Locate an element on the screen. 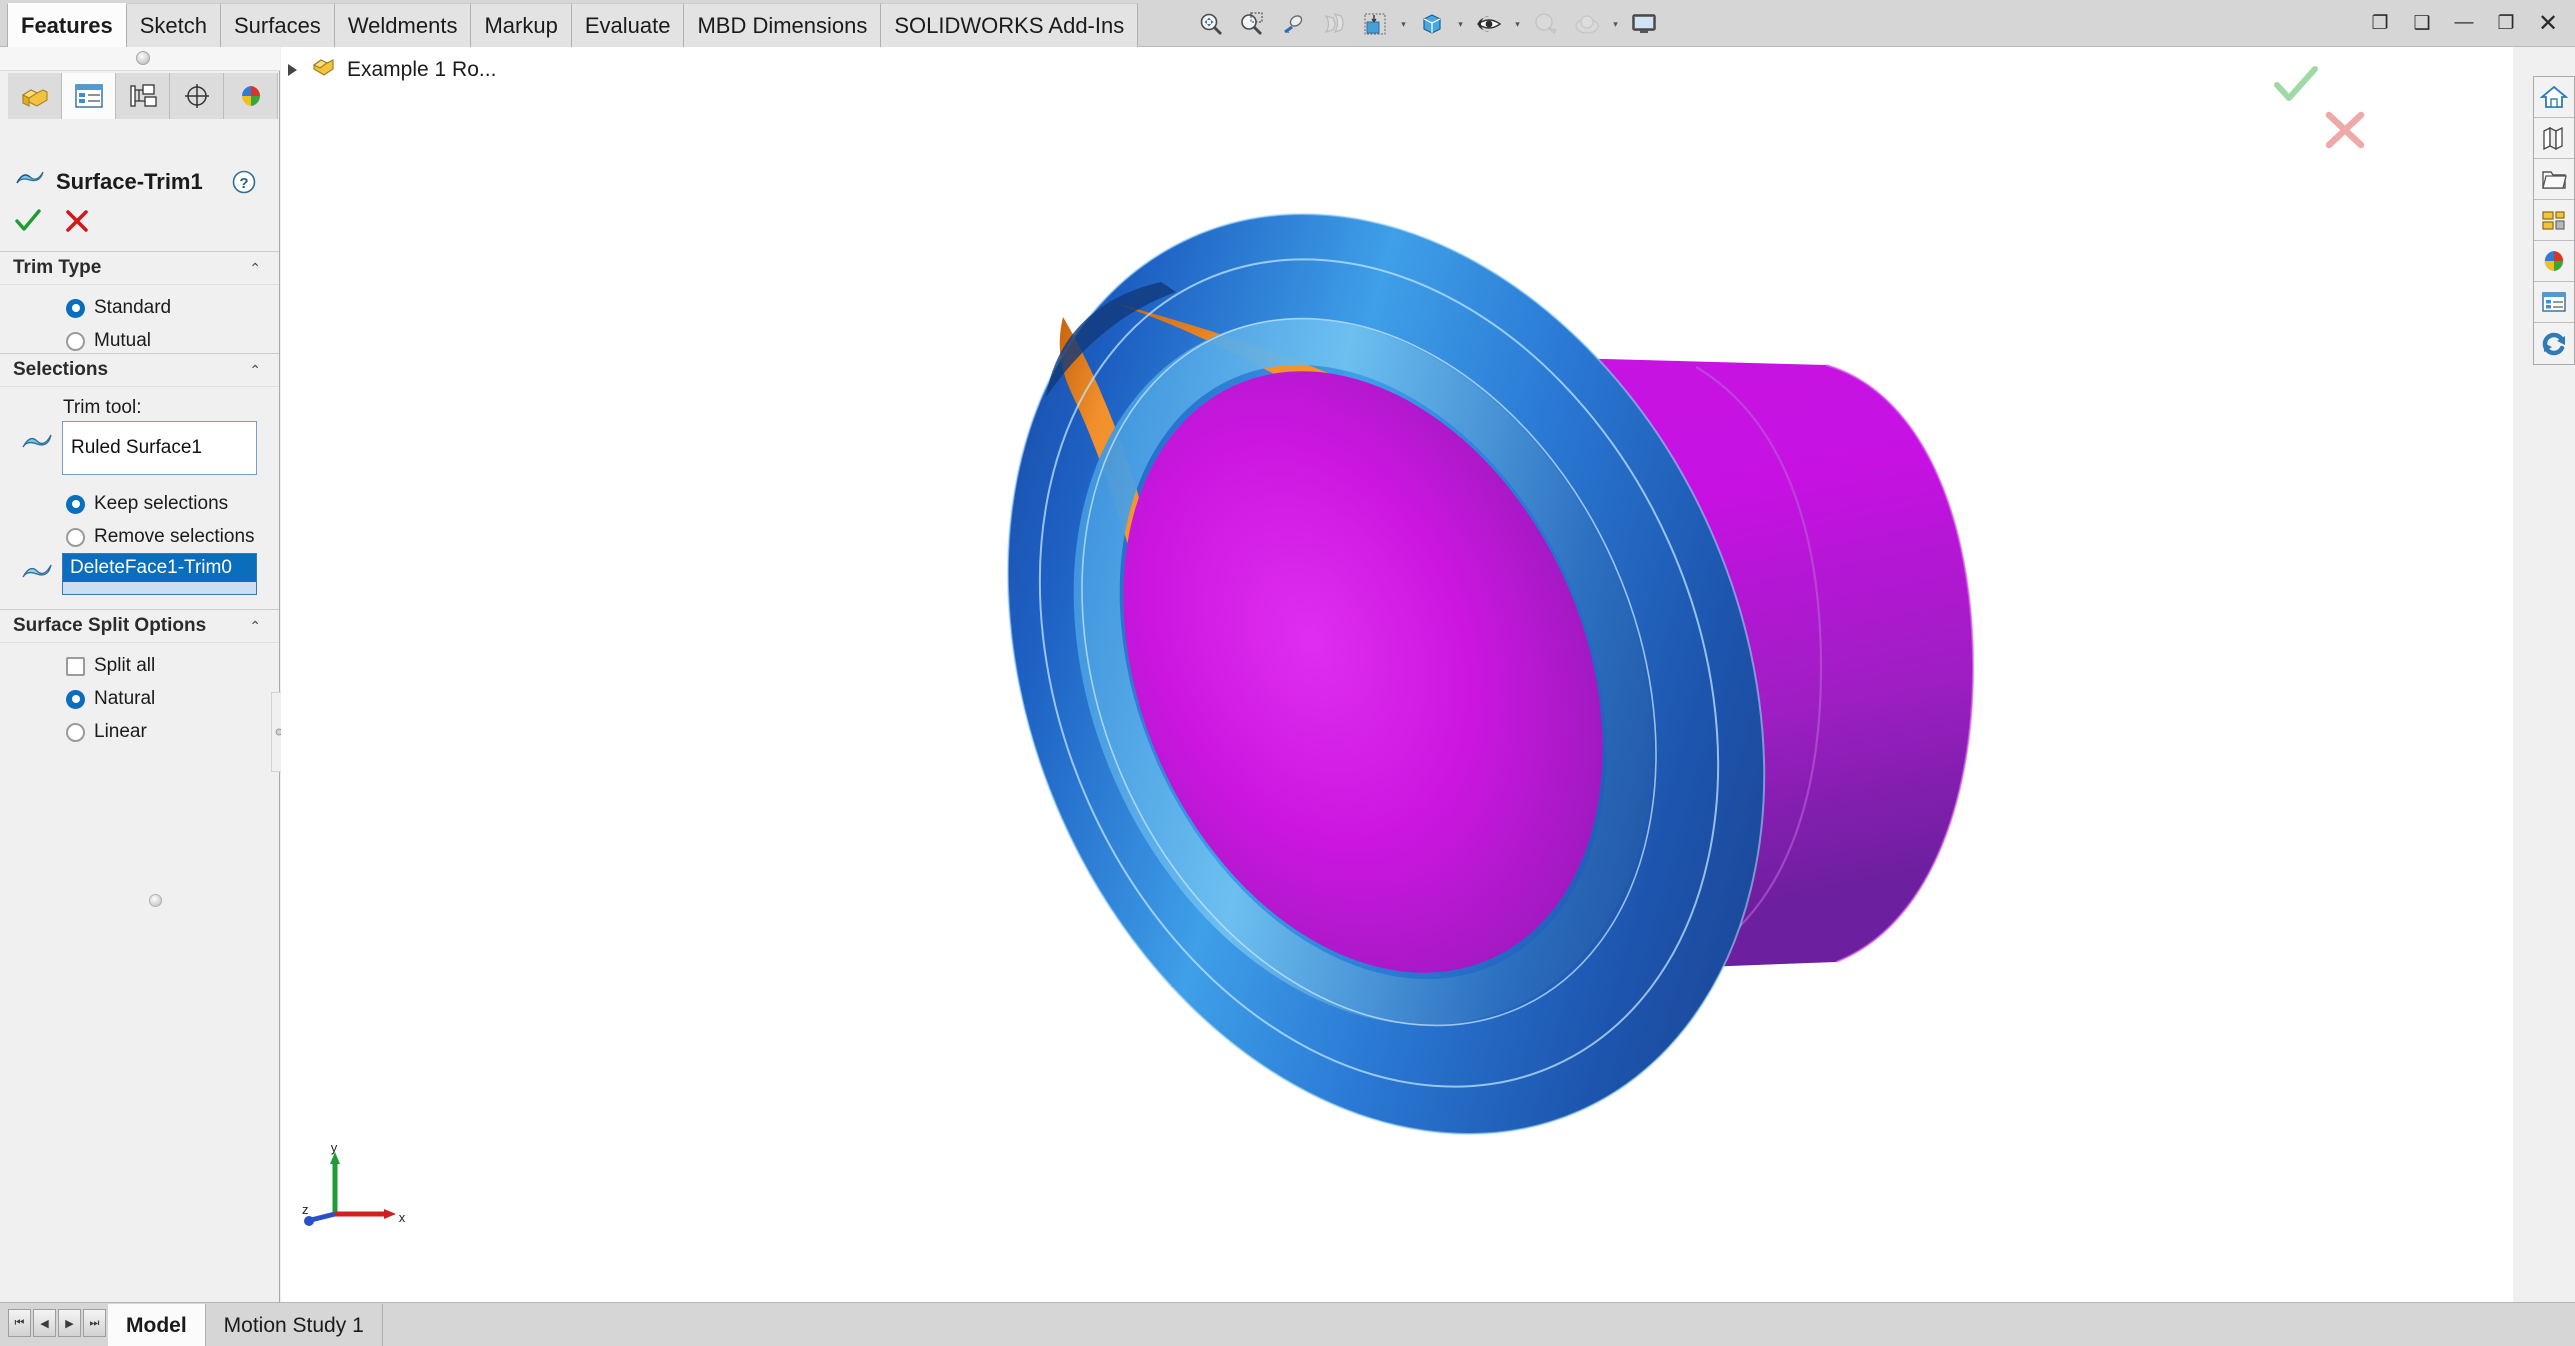 Image resolution: width=2575 pixels, height=1346 pixels. selected-face-item: DeleteFace1-Trim0 is located at coordinates (159, 568).